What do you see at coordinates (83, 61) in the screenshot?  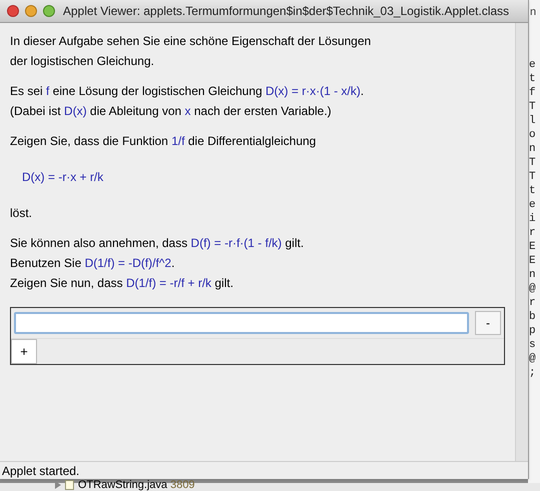 I see `instruction-line: der logistischen Gleichung.` at bounding box center [83, 61].